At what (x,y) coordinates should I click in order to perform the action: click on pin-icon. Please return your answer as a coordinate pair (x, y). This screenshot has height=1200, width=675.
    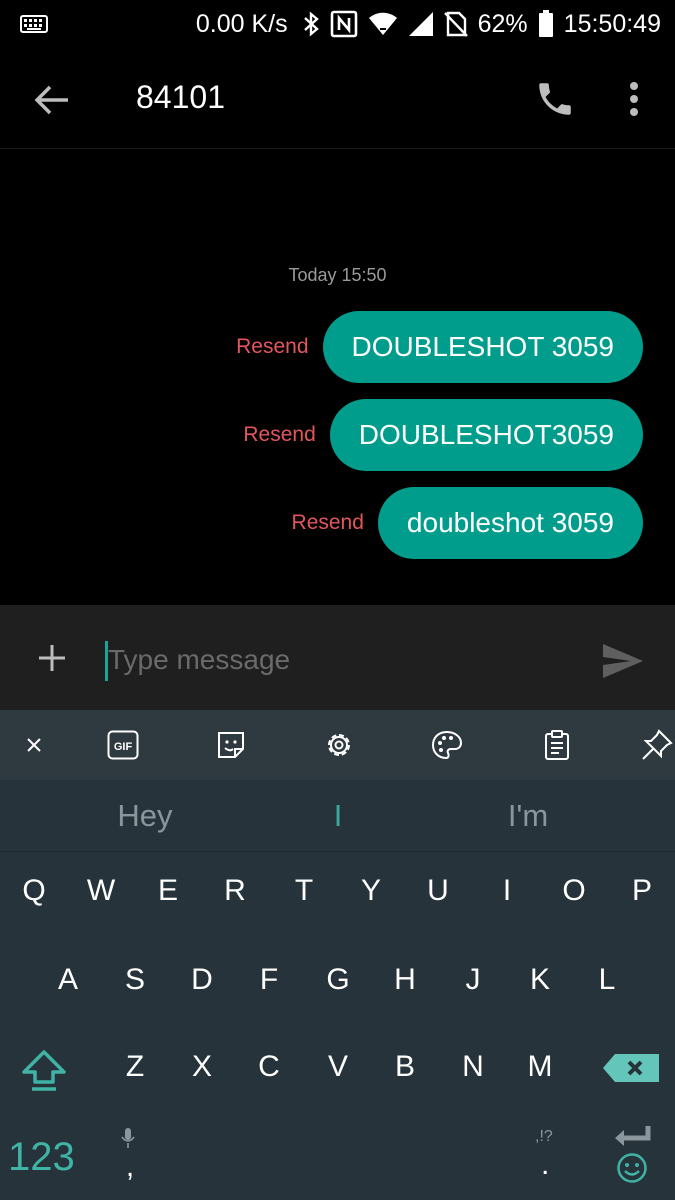
    Looking at the image, I should click on (657, 744).